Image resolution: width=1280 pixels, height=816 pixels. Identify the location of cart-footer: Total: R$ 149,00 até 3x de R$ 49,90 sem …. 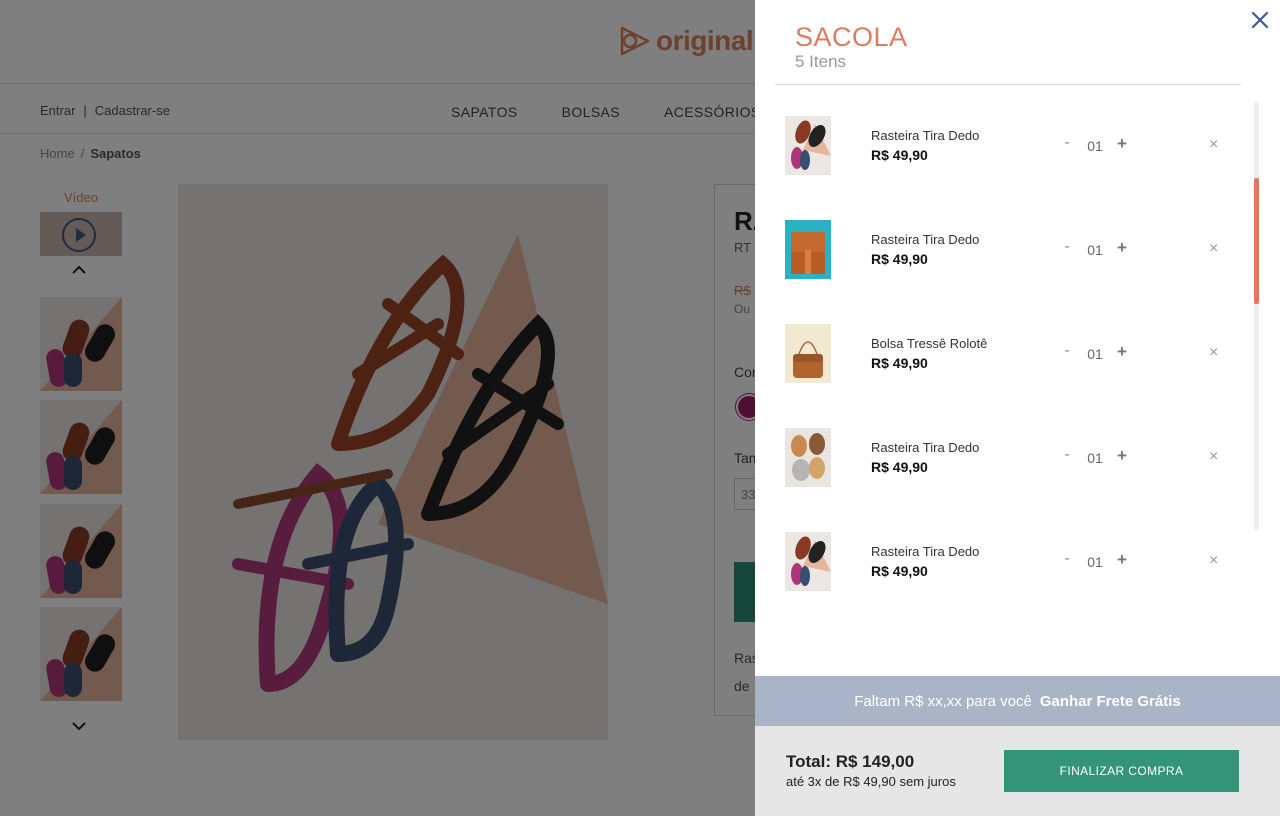
(1017, 771).